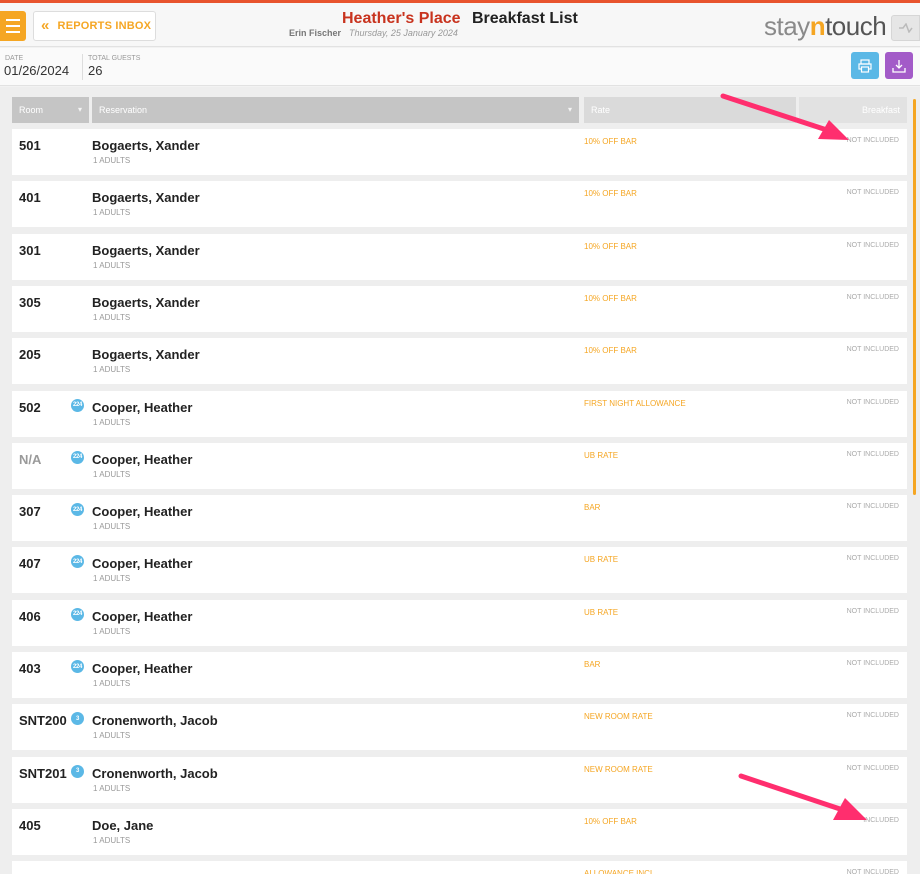 The height and width of the screenshot is (874, 920). I want to click on rate-name: NEW ROOM RATE, so click(618, 717).